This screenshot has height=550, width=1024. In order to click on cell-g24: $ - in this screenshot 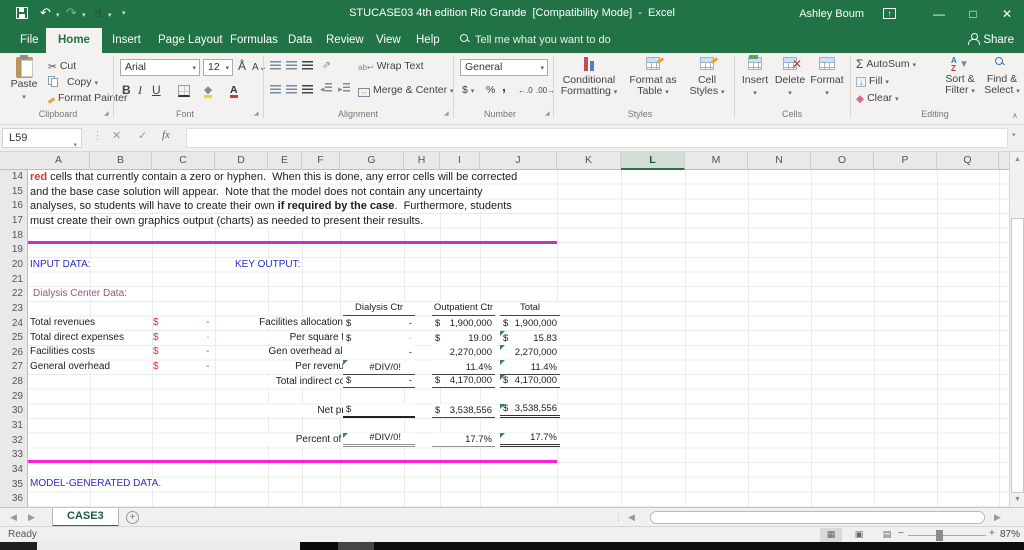, I will do `click(379, 323)`.